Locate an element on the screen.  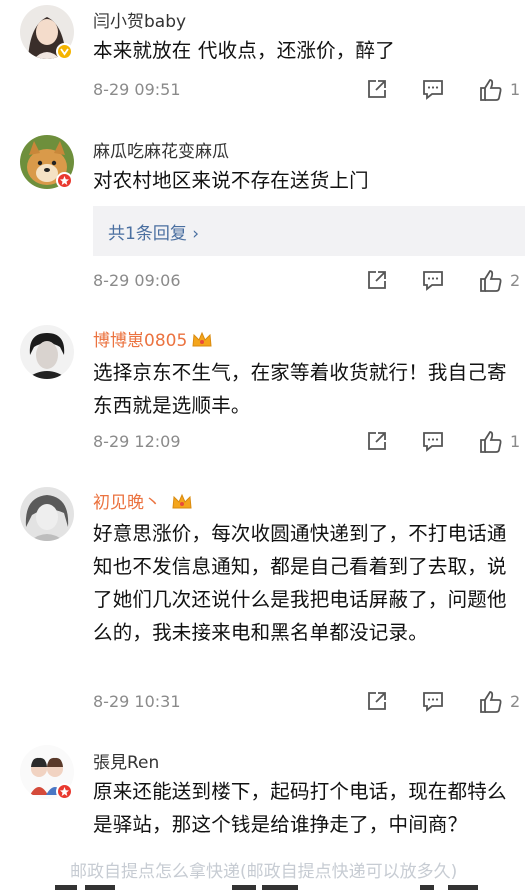
comment-time: 8-29 10:31 is located at coordinates (137, 701).